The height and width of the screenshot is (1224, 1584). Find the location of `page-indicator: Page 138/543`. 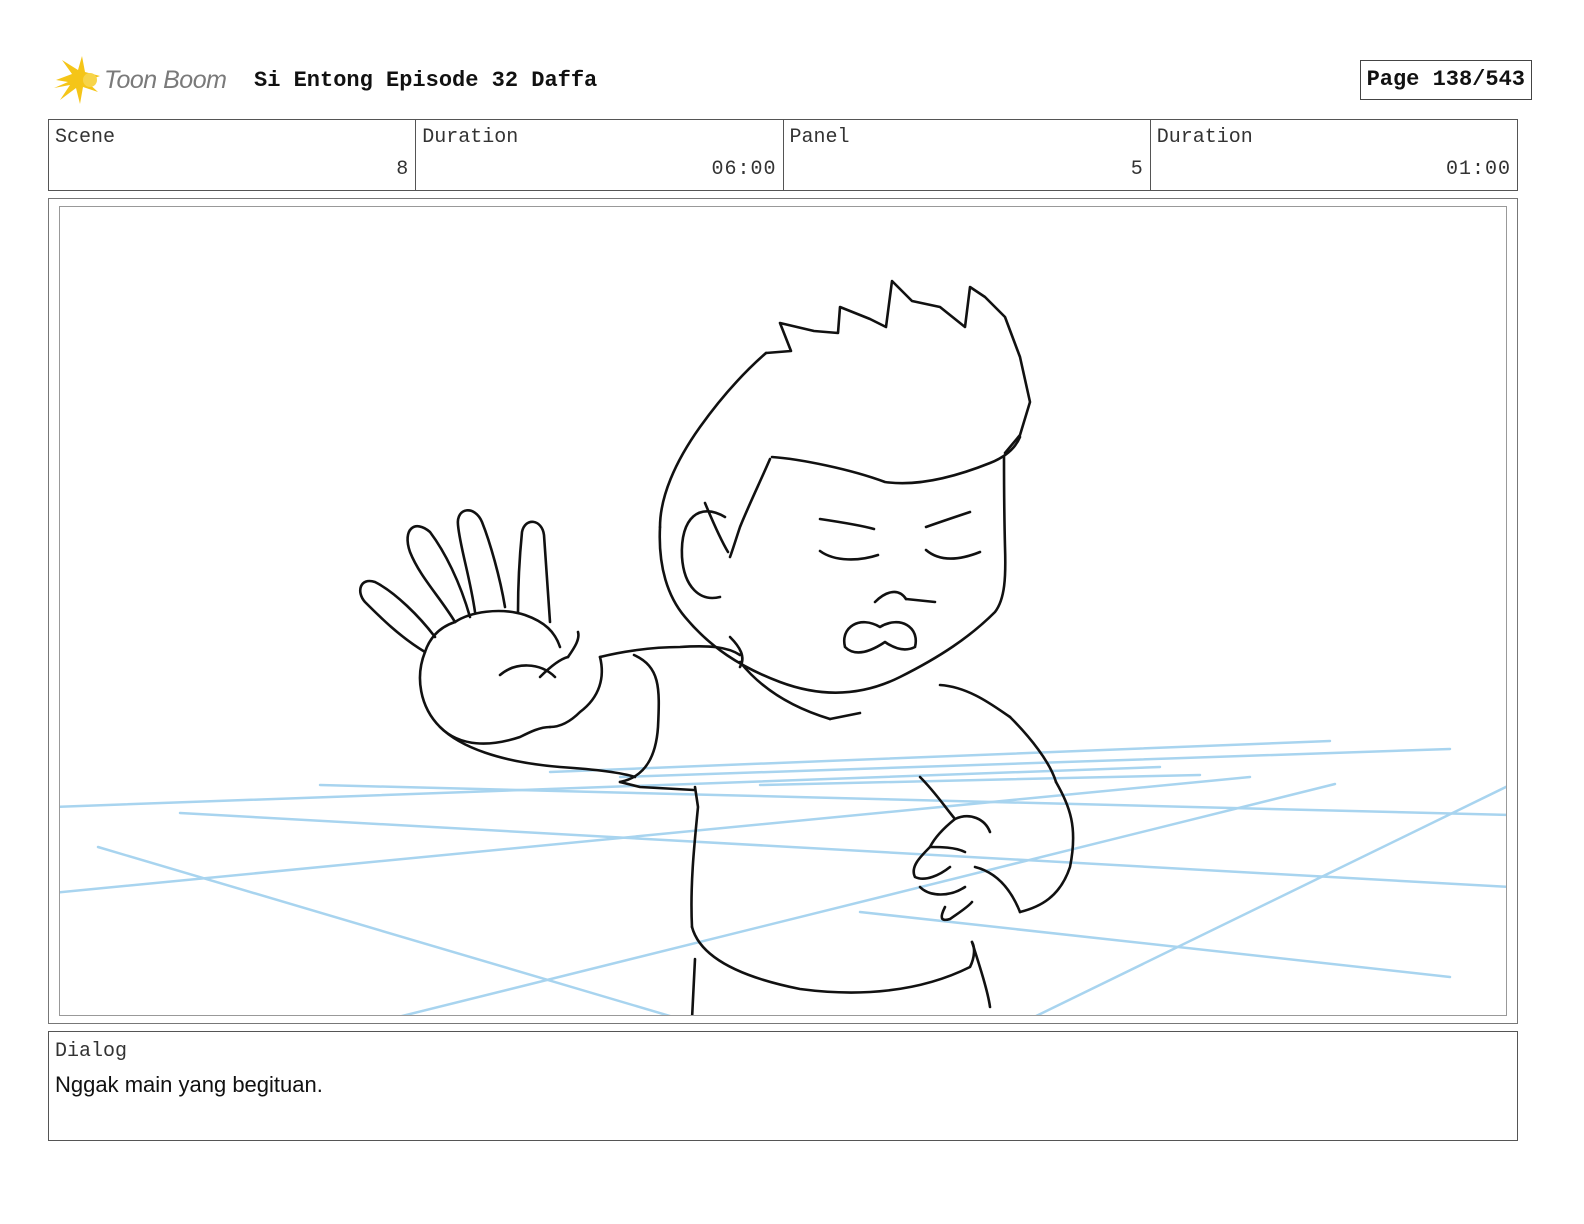

page-indicator: Page 138/543 is located at coordinates (1445, 80).